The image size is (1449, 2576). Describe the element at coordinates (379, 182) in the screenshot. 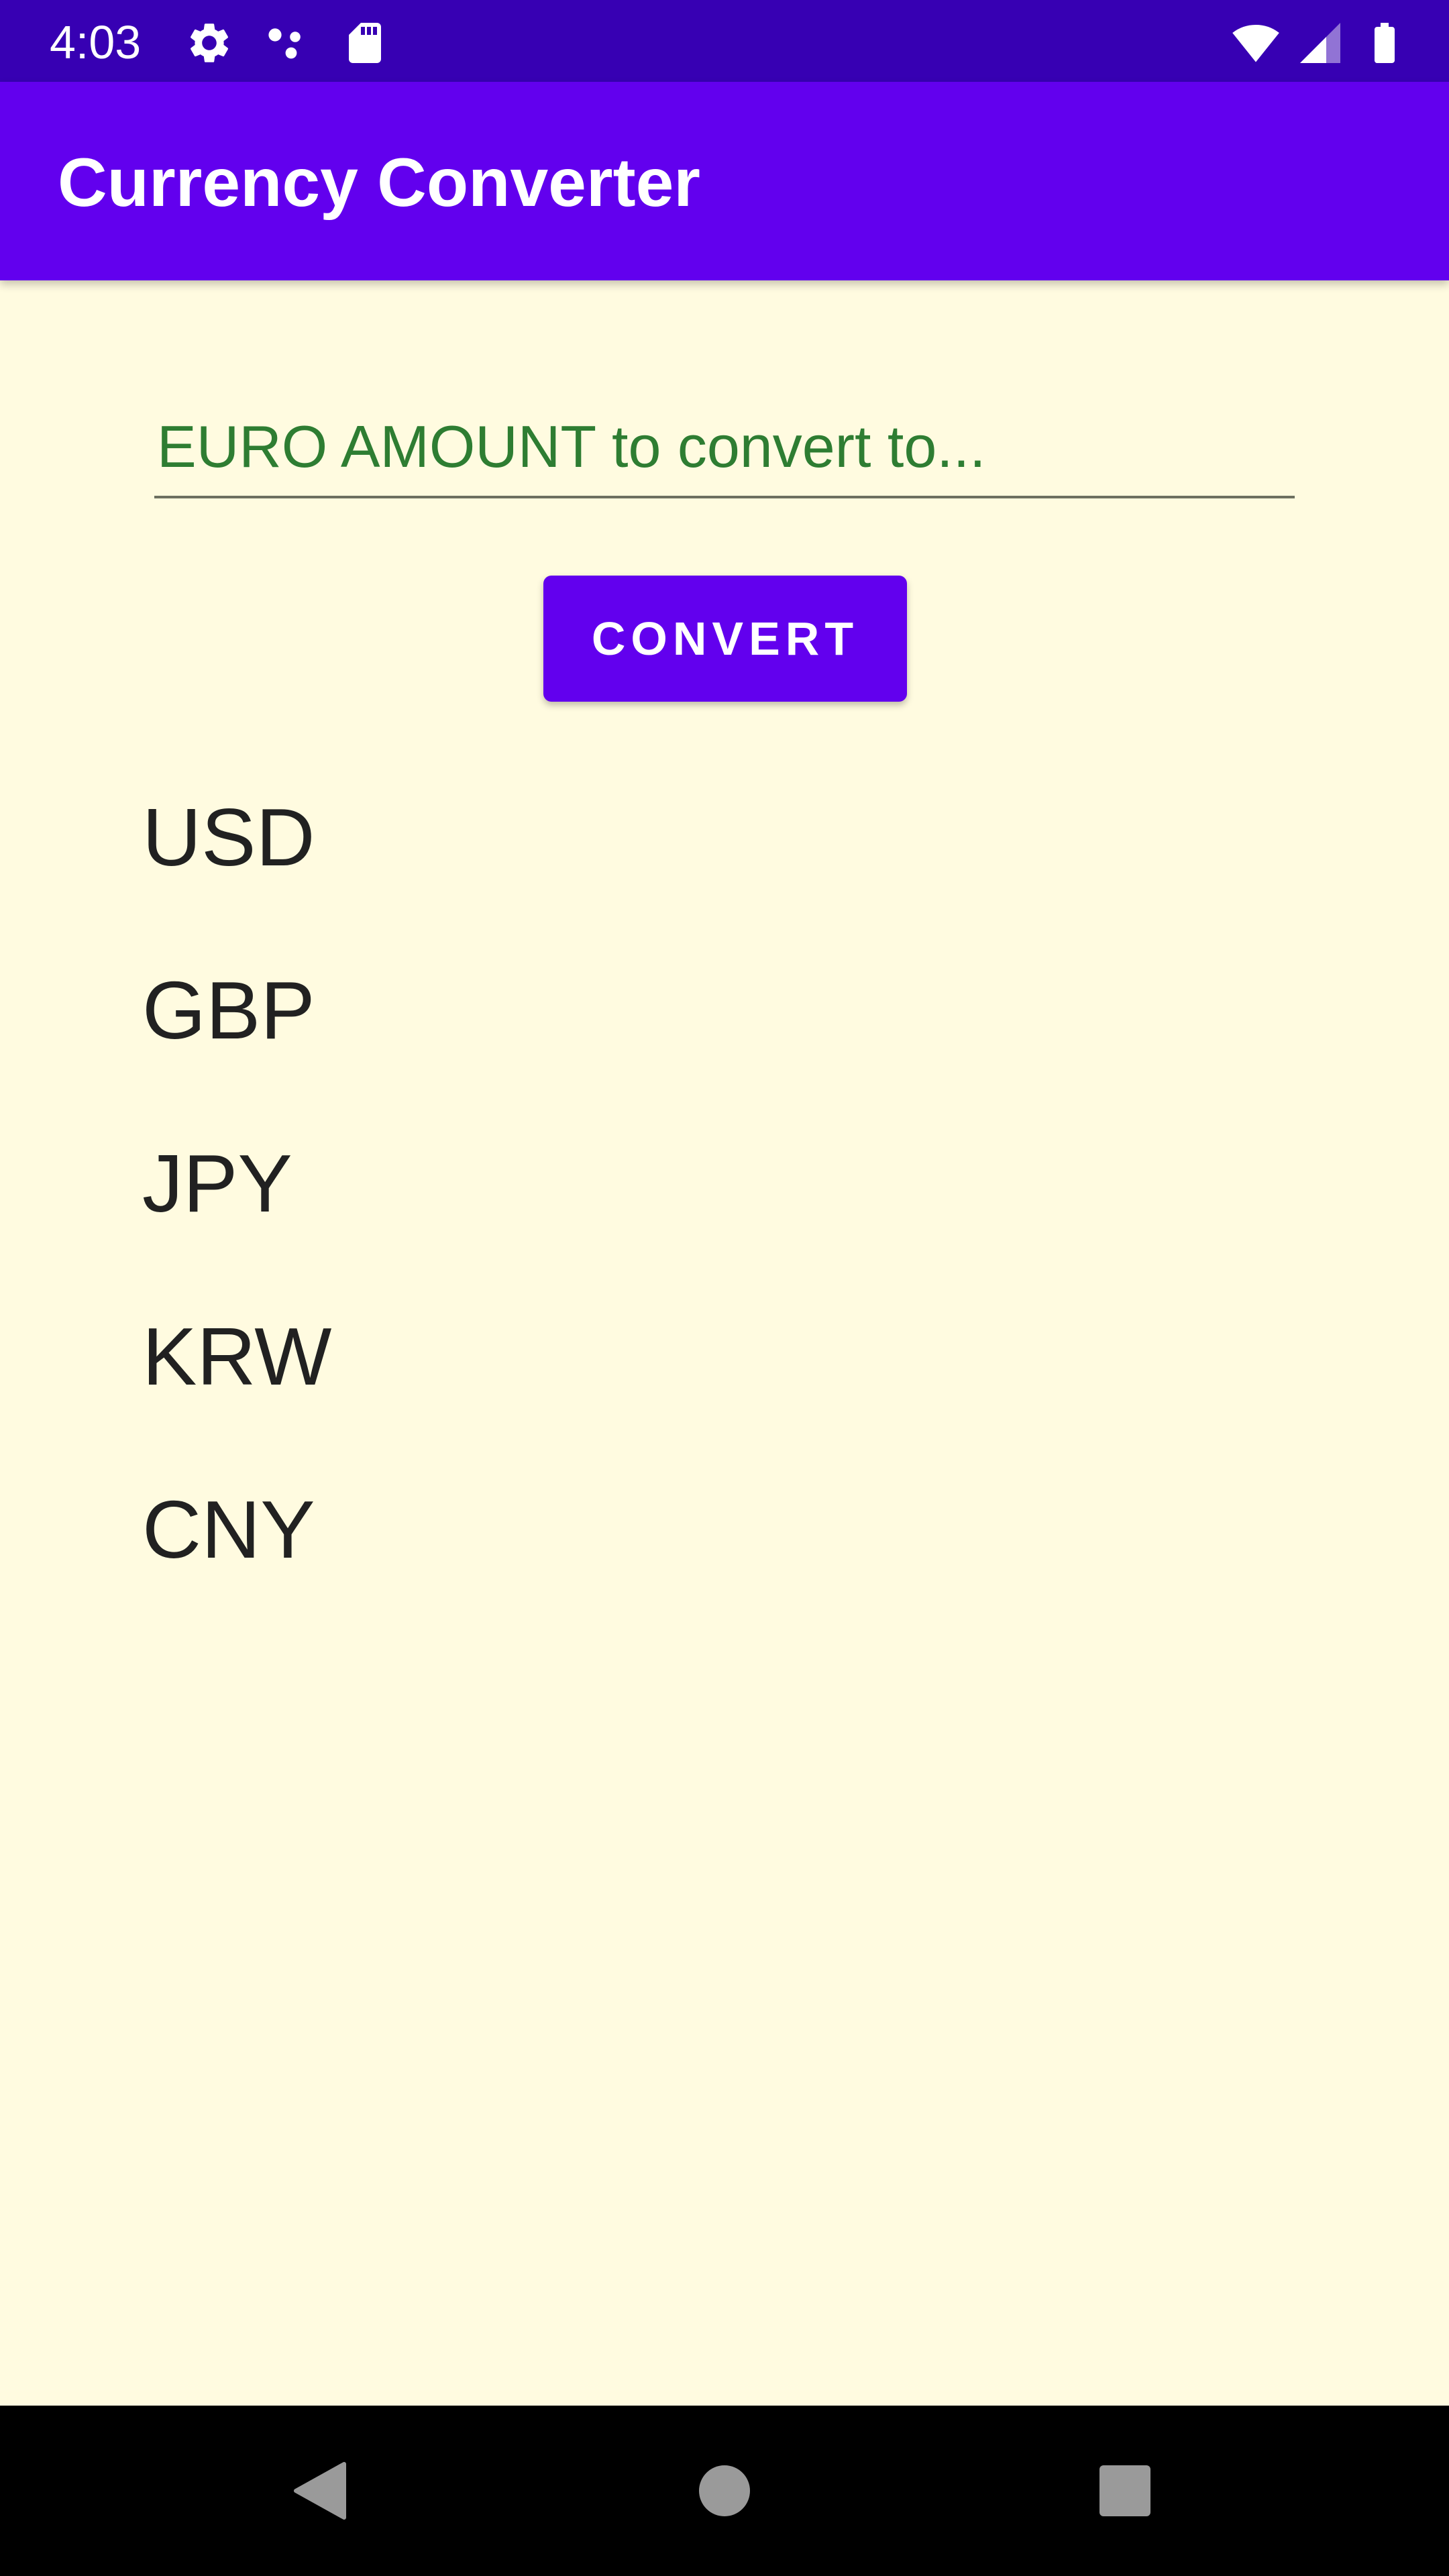

I see `app-title: Currency Converter` at that location.